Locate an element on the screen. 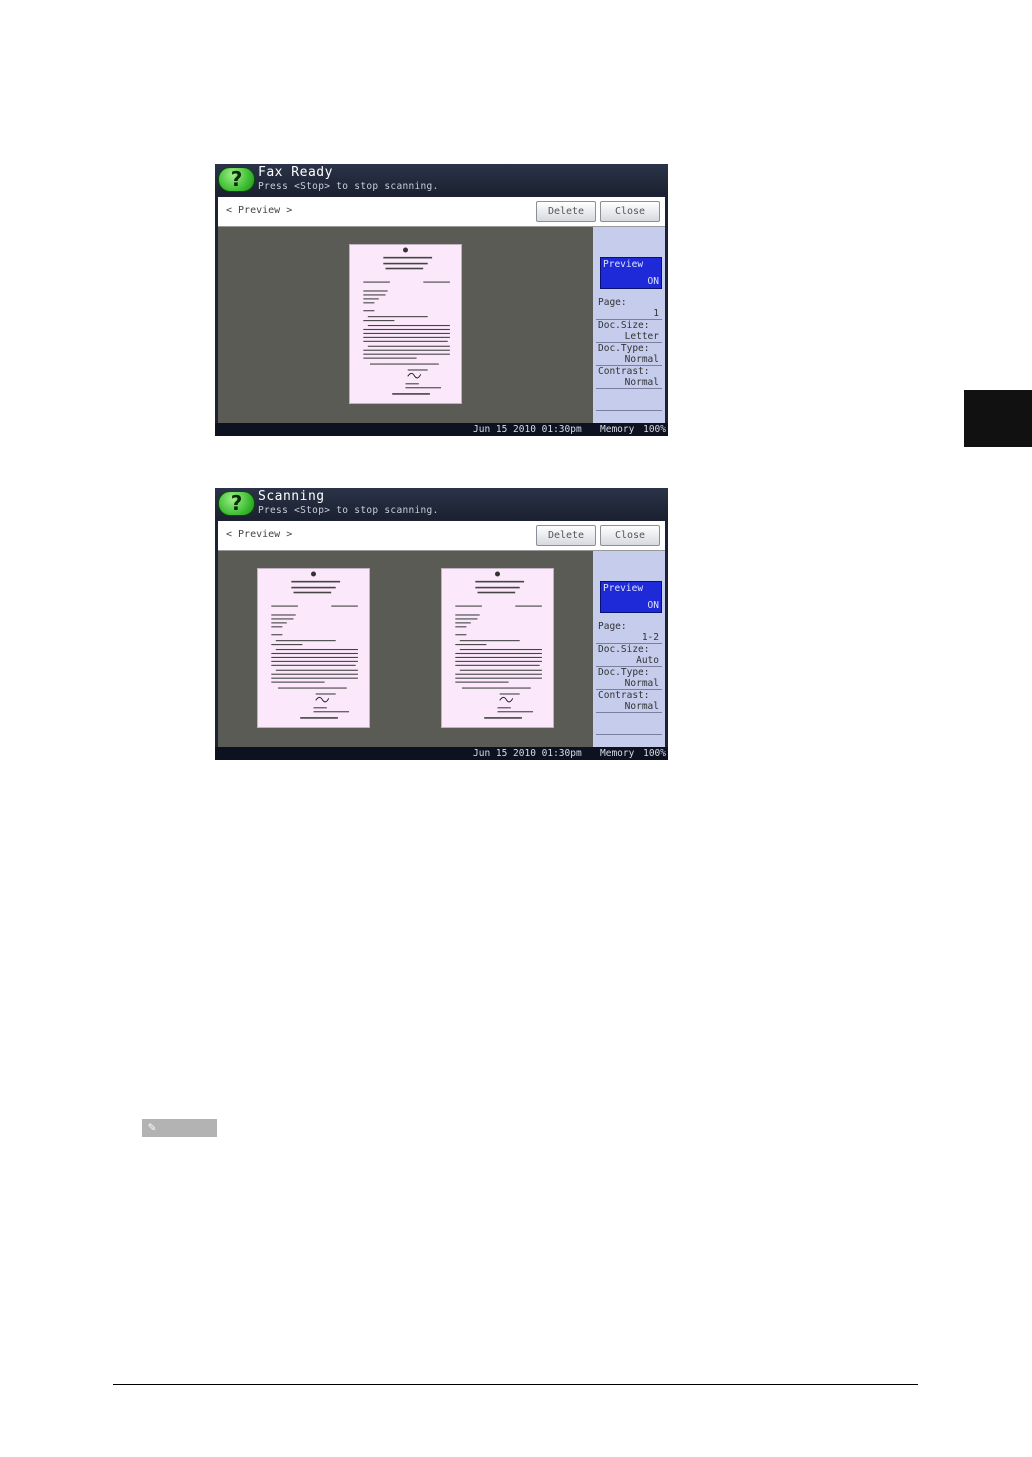 This screenshot has width=1032, height=1457. preview-heading: < Preview > is located at coordinates (259, 534).